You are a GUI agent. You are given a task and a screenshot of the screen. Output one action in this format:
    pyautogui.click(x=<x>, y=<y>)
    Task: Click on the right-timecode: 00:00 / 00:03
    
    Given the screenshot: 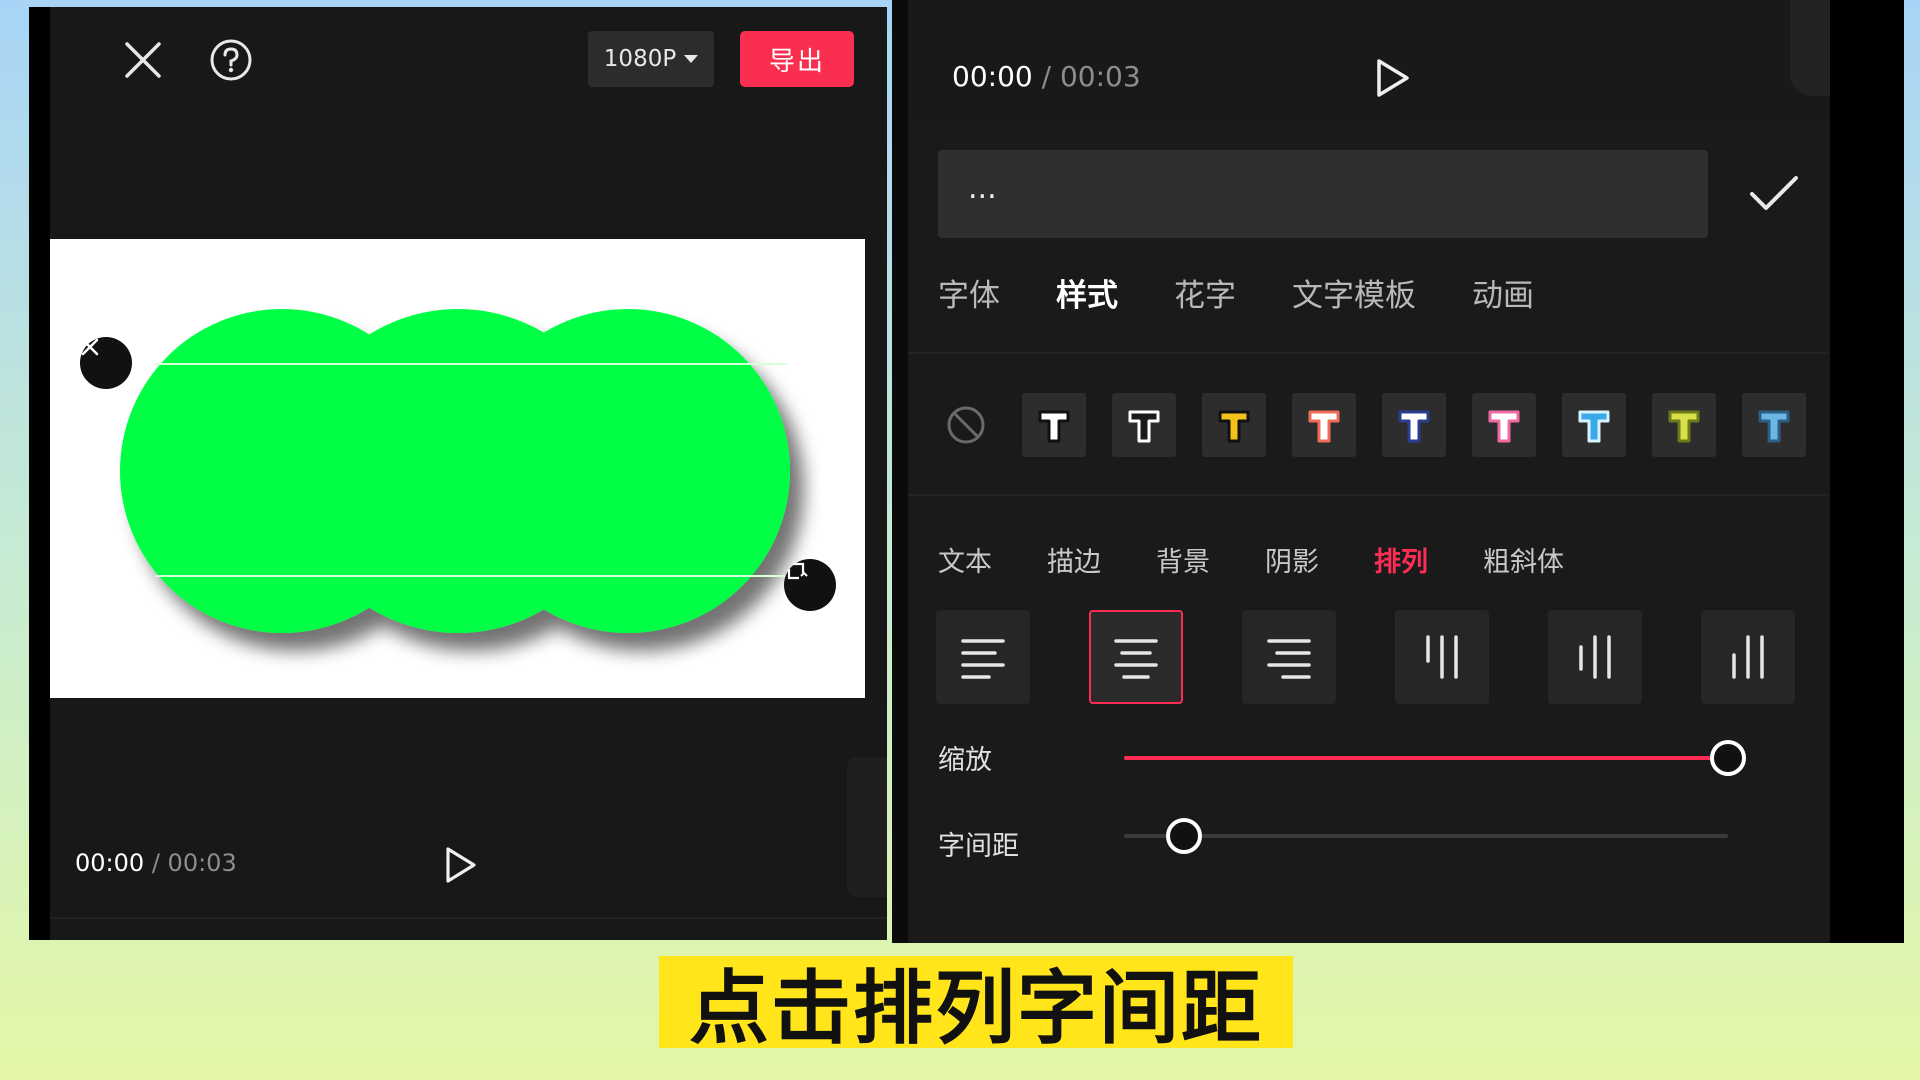 What is the action you would take?
    pyautogui.click(x=1046, y=76)
    